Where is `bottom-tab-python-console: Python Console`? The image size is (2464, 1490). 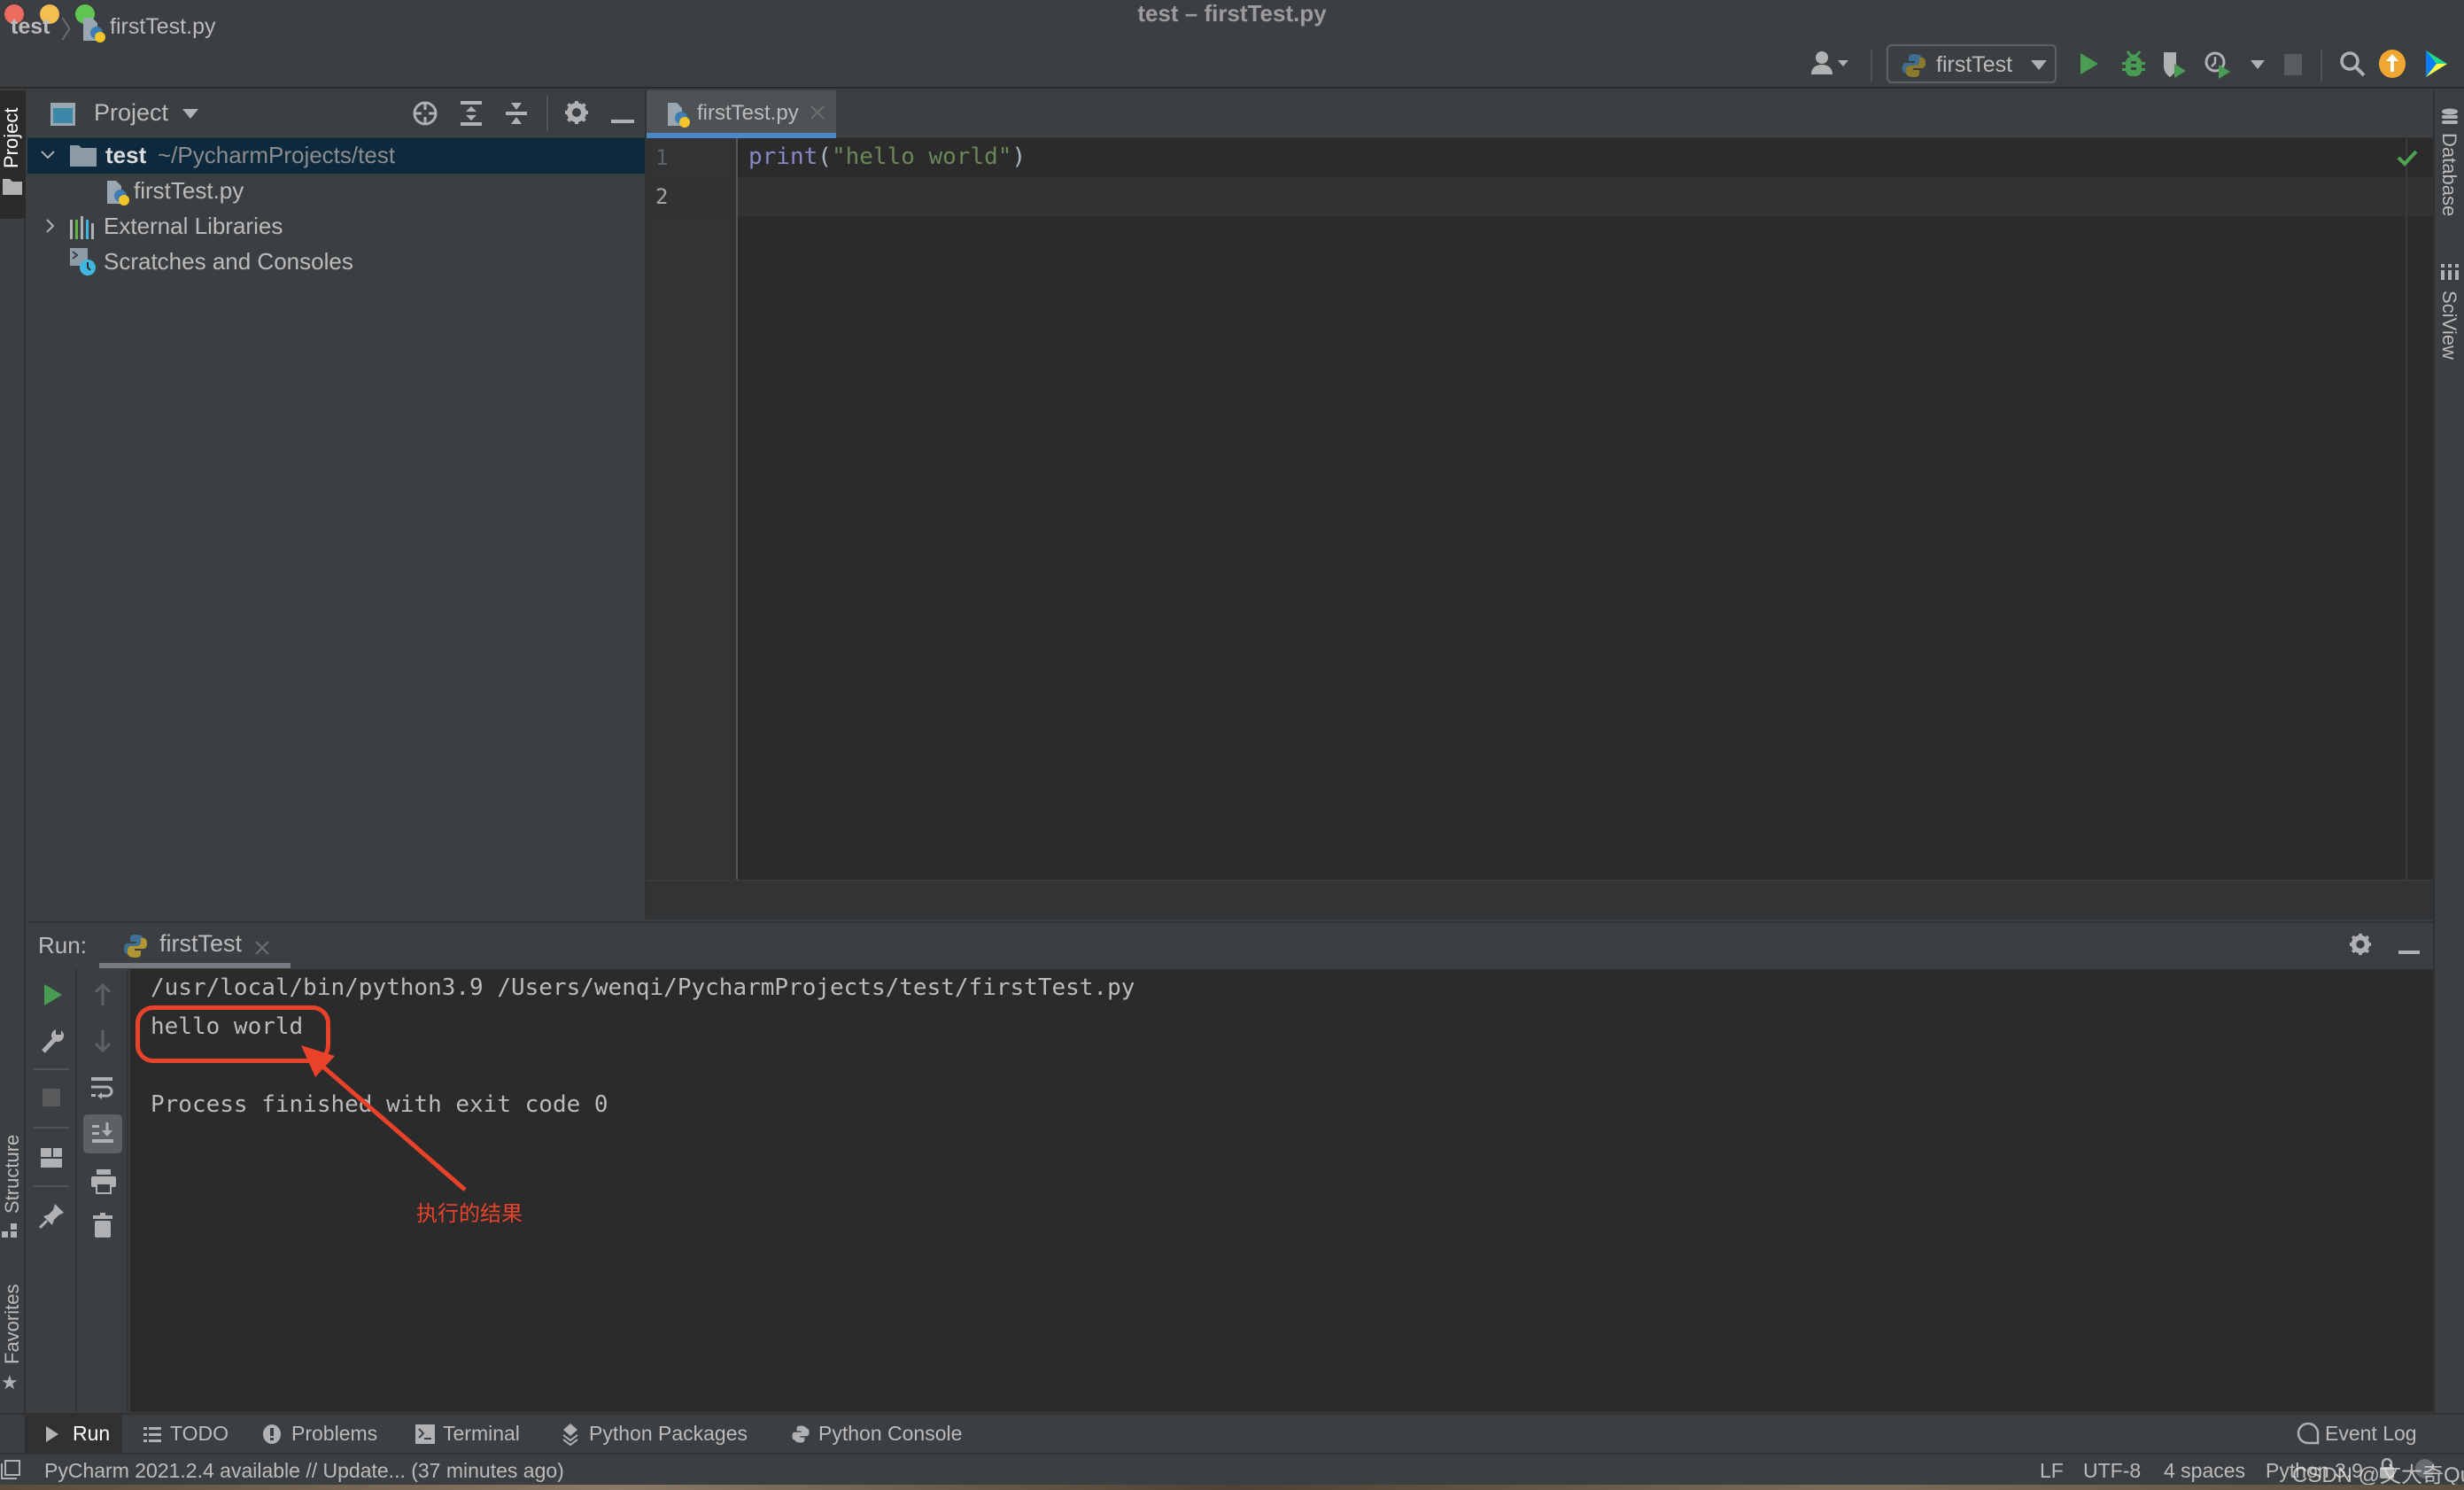 bottom-tab-python-console: Python Console is located at coordinates (890, 1434).